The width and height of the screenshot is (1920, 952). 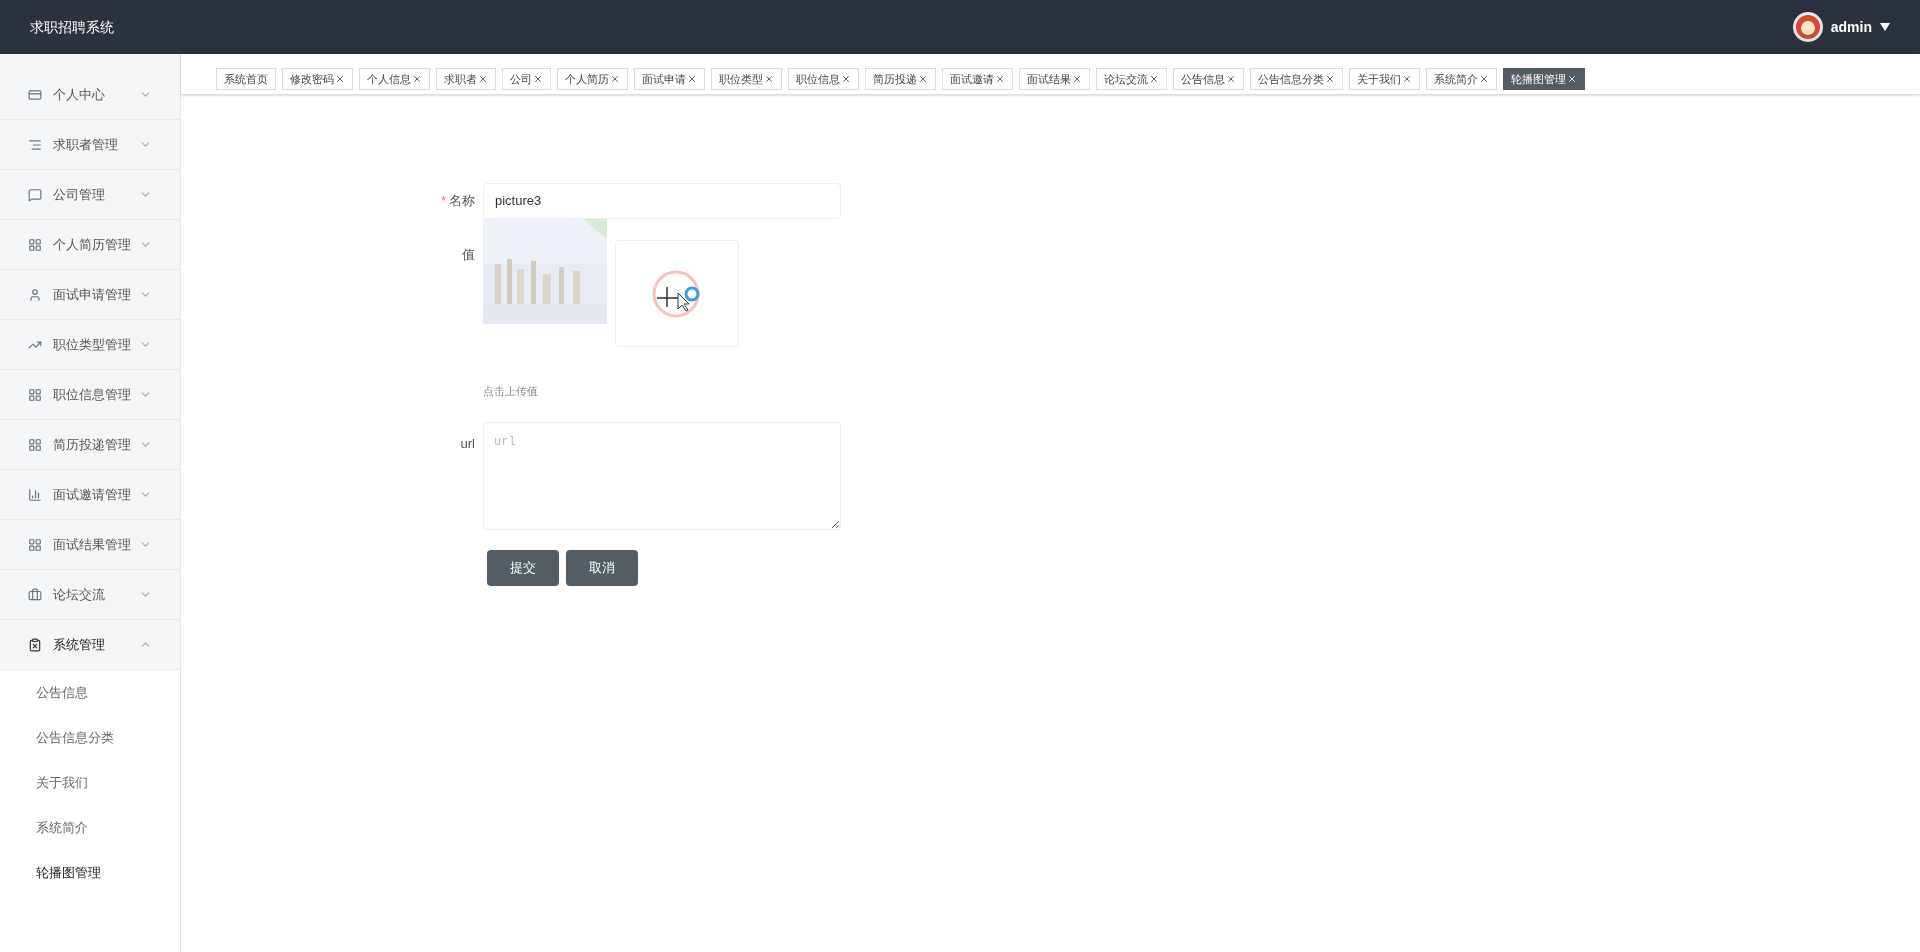 What do you see at coordinates (1384, 79) in the screenshot?
I see `page-tab: 关于我们` at bounding box center [1384, 79].